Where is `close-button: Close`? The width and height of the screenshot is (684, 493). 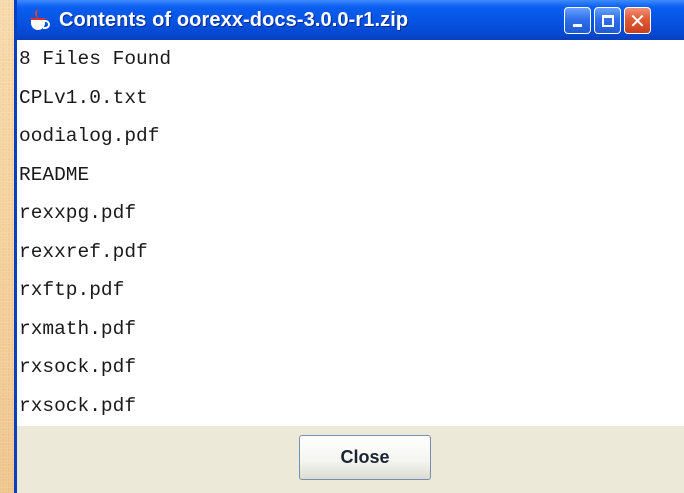
close-button: Close is located at coordinates (365, 457).